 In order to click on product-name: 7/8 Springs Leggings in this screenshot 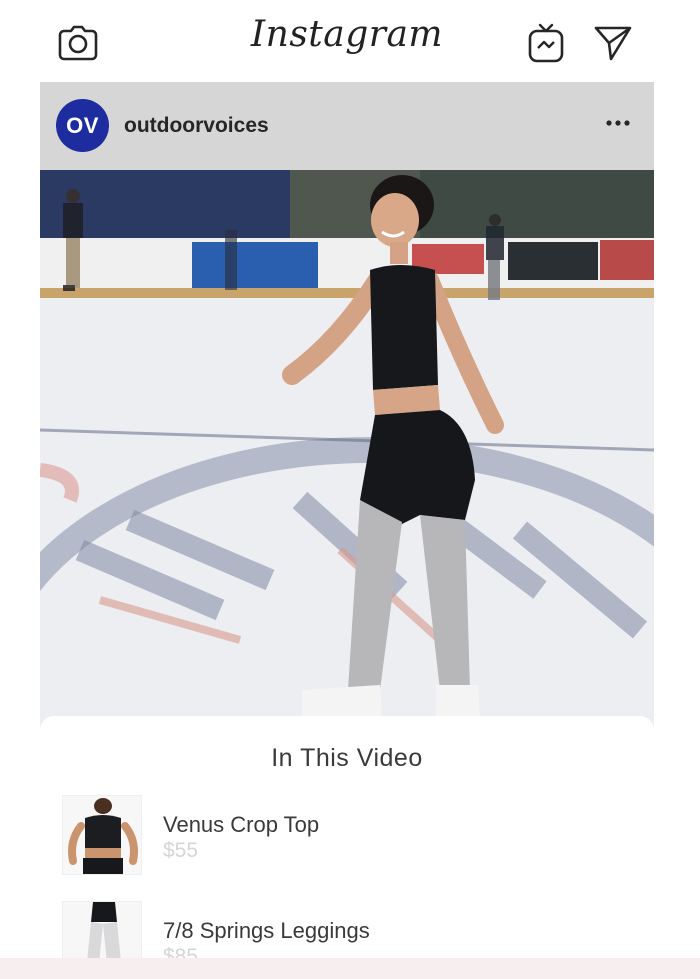, I will do `click(266, 931)`.